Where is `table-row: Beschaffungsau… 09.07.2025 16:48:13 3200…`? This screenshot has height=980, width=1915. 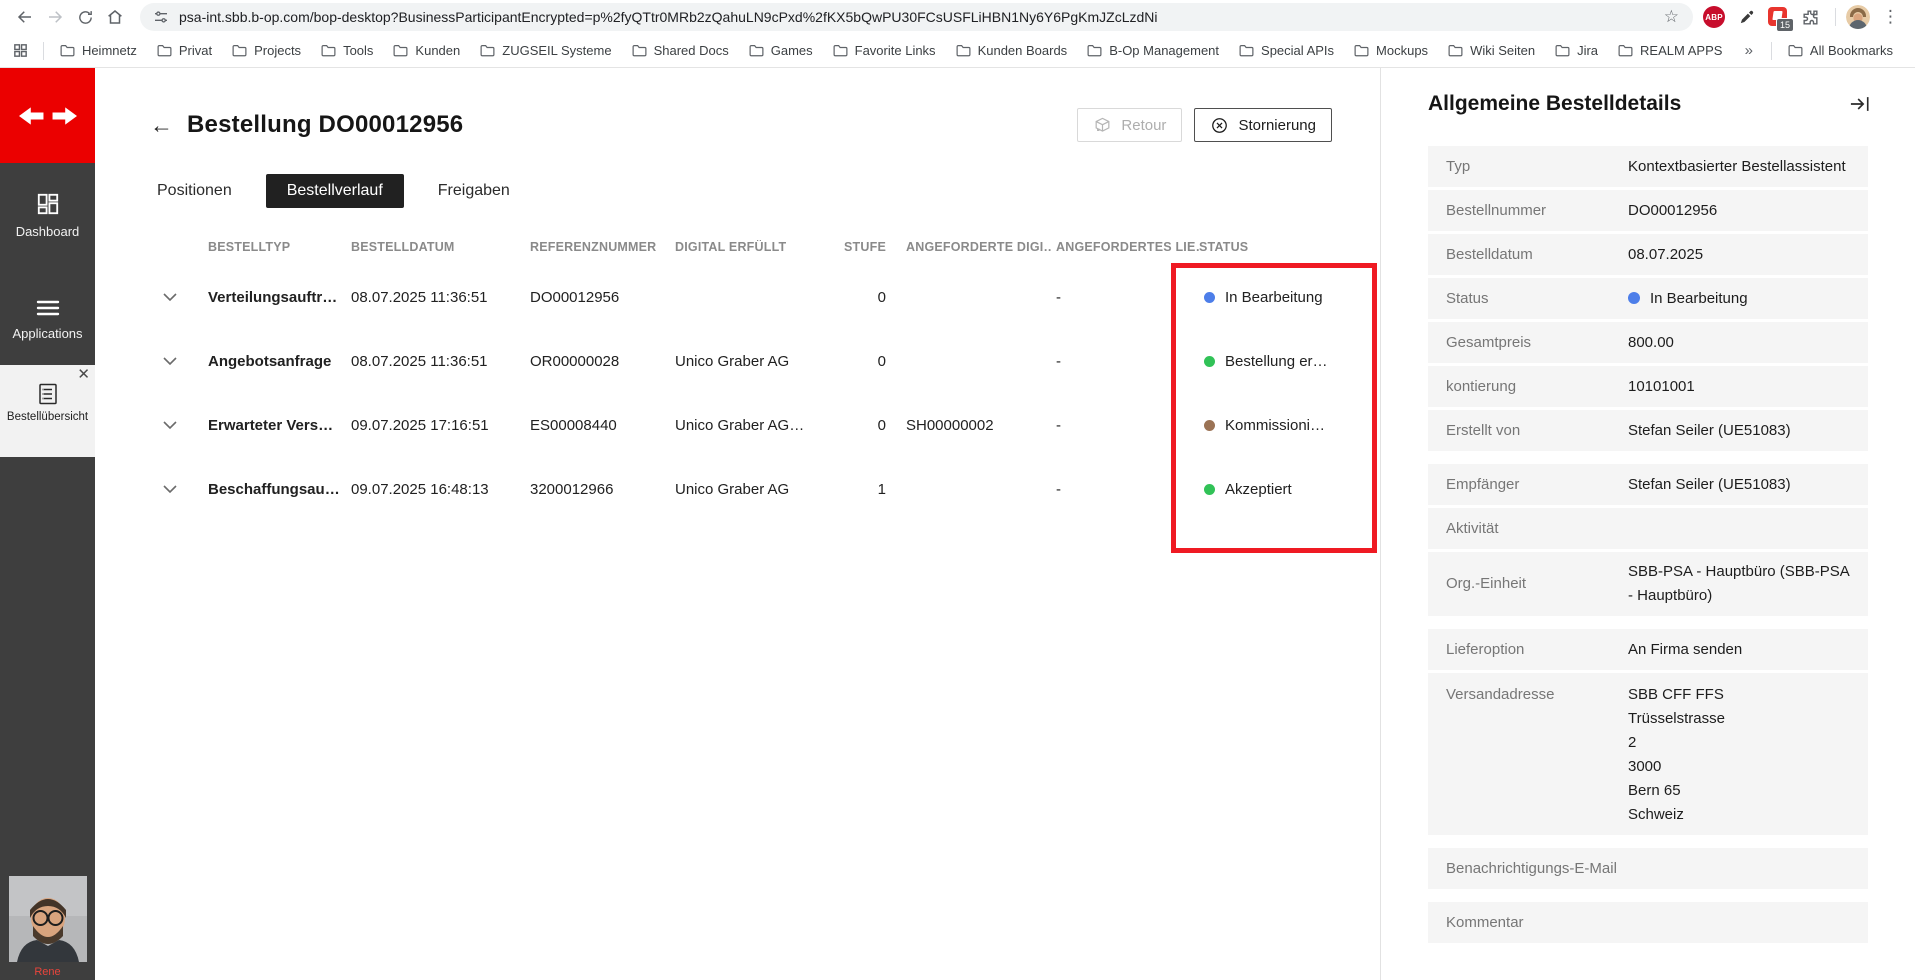
table-row: Beschaffungsau… 09.07.2025 16:48:13 3200… is located at coordinates (759, 489).